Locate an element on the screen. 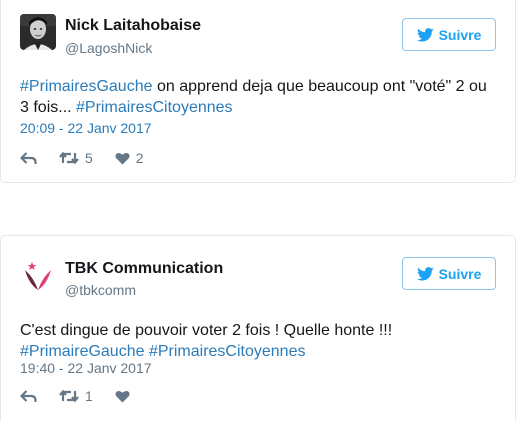 Image resolution: width=516 pixels, height=421 pixels. retweet-button: 1 is located at coordinates (76, 396).